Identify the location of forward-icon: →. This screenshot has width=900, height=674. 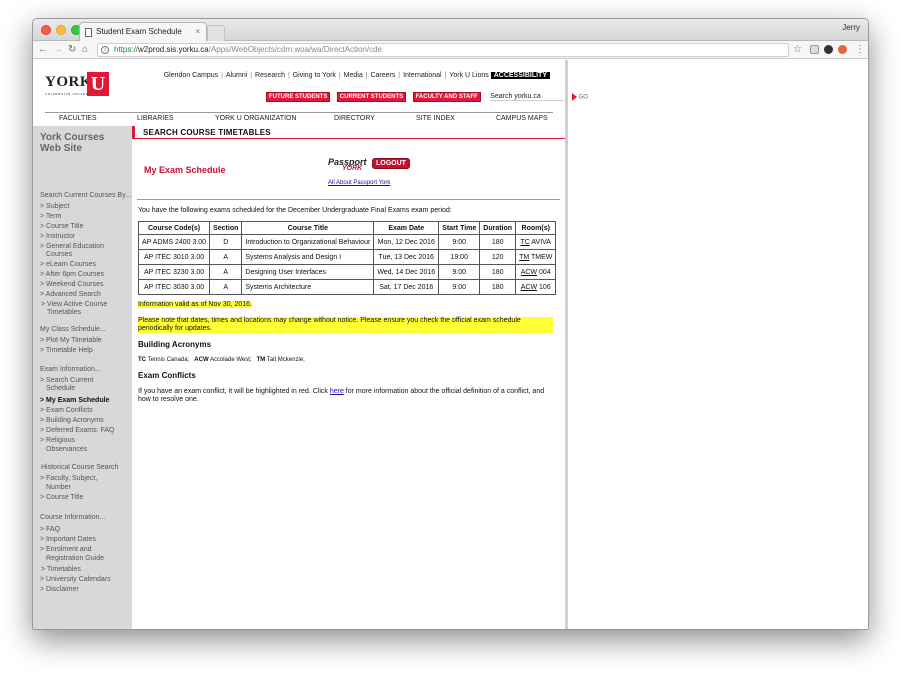
(58, 50).